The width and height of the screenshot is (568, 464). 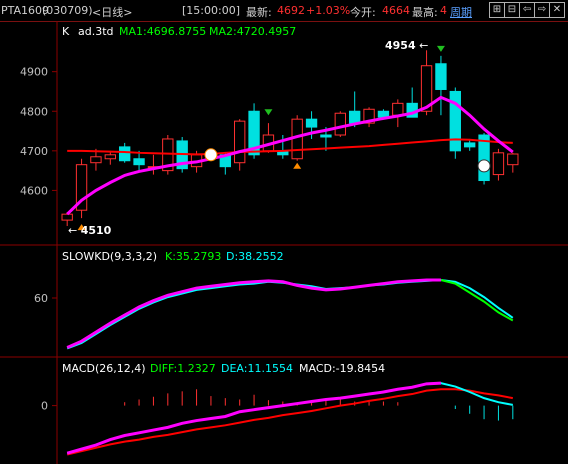 I want to click on low-marker: ← 4510, so click(x=90, y=230).